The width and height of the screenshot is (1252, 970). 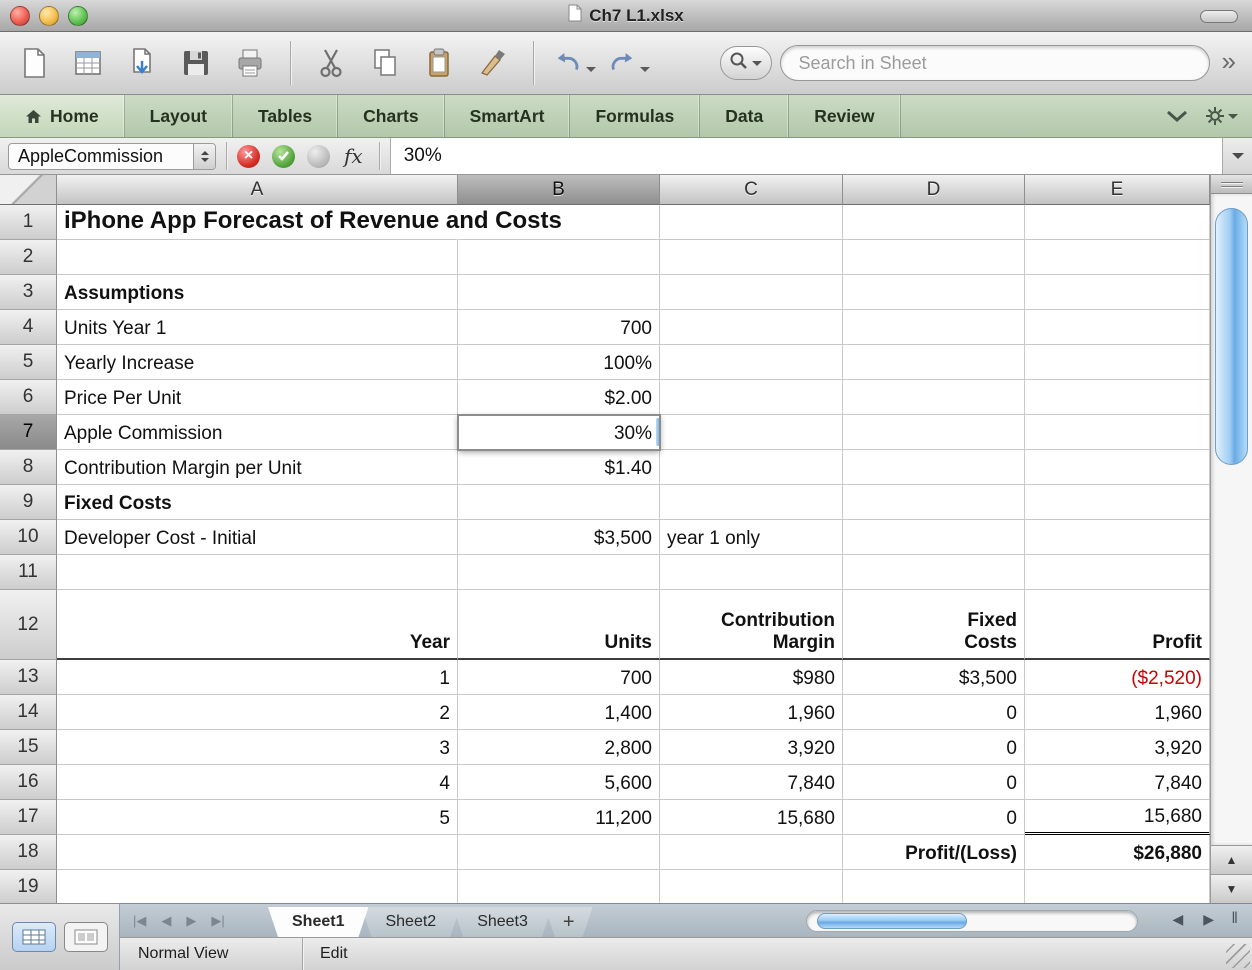 What do you see at coordinates (559, 292) in the screenshot?
I see `cell-B3` at bounding box center [559, 292].